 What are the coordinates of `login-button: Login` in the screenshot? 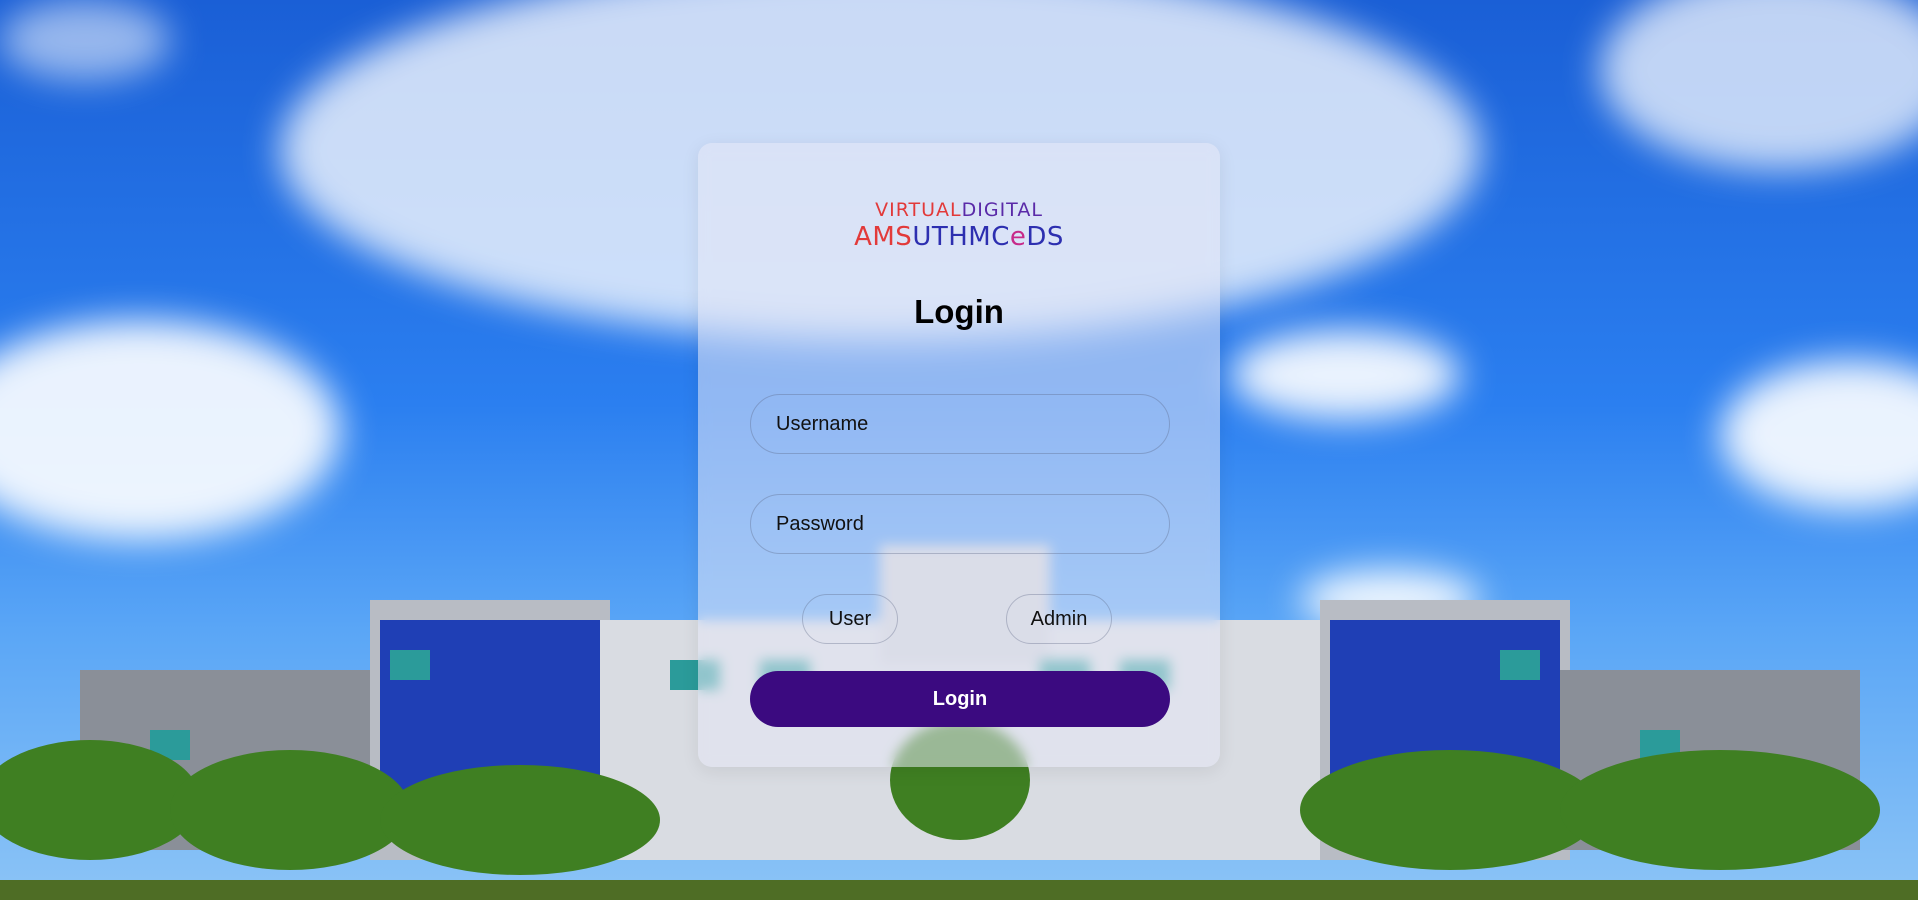 It's located at (960, 699).